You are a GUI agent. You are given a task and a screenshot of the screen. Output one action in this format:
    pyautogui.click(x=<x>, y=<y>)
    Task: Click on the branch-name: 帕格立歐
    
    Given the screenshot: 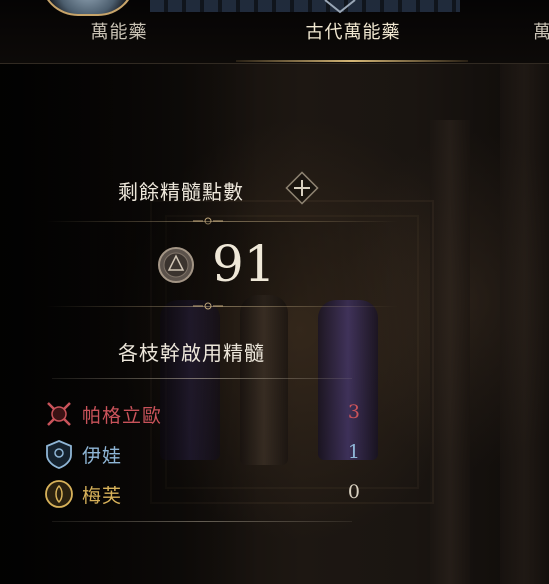 What is the action you would take?
    pyautogui.click(x=122, y=416)
    